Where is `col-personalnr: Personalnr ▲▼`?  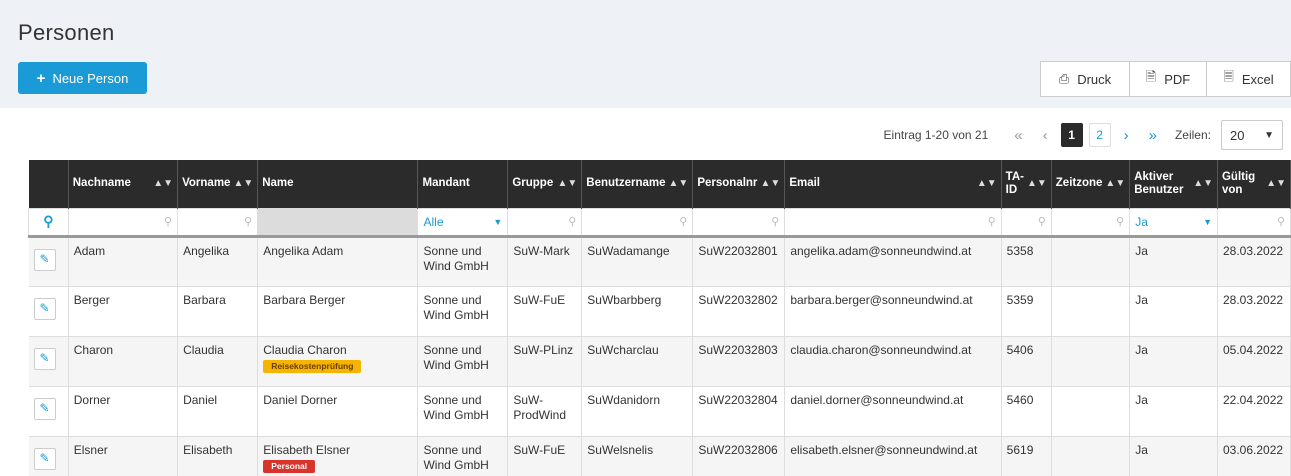
col-personalnr: Personalnr ▲▼ is located at coordinates (739, 184).